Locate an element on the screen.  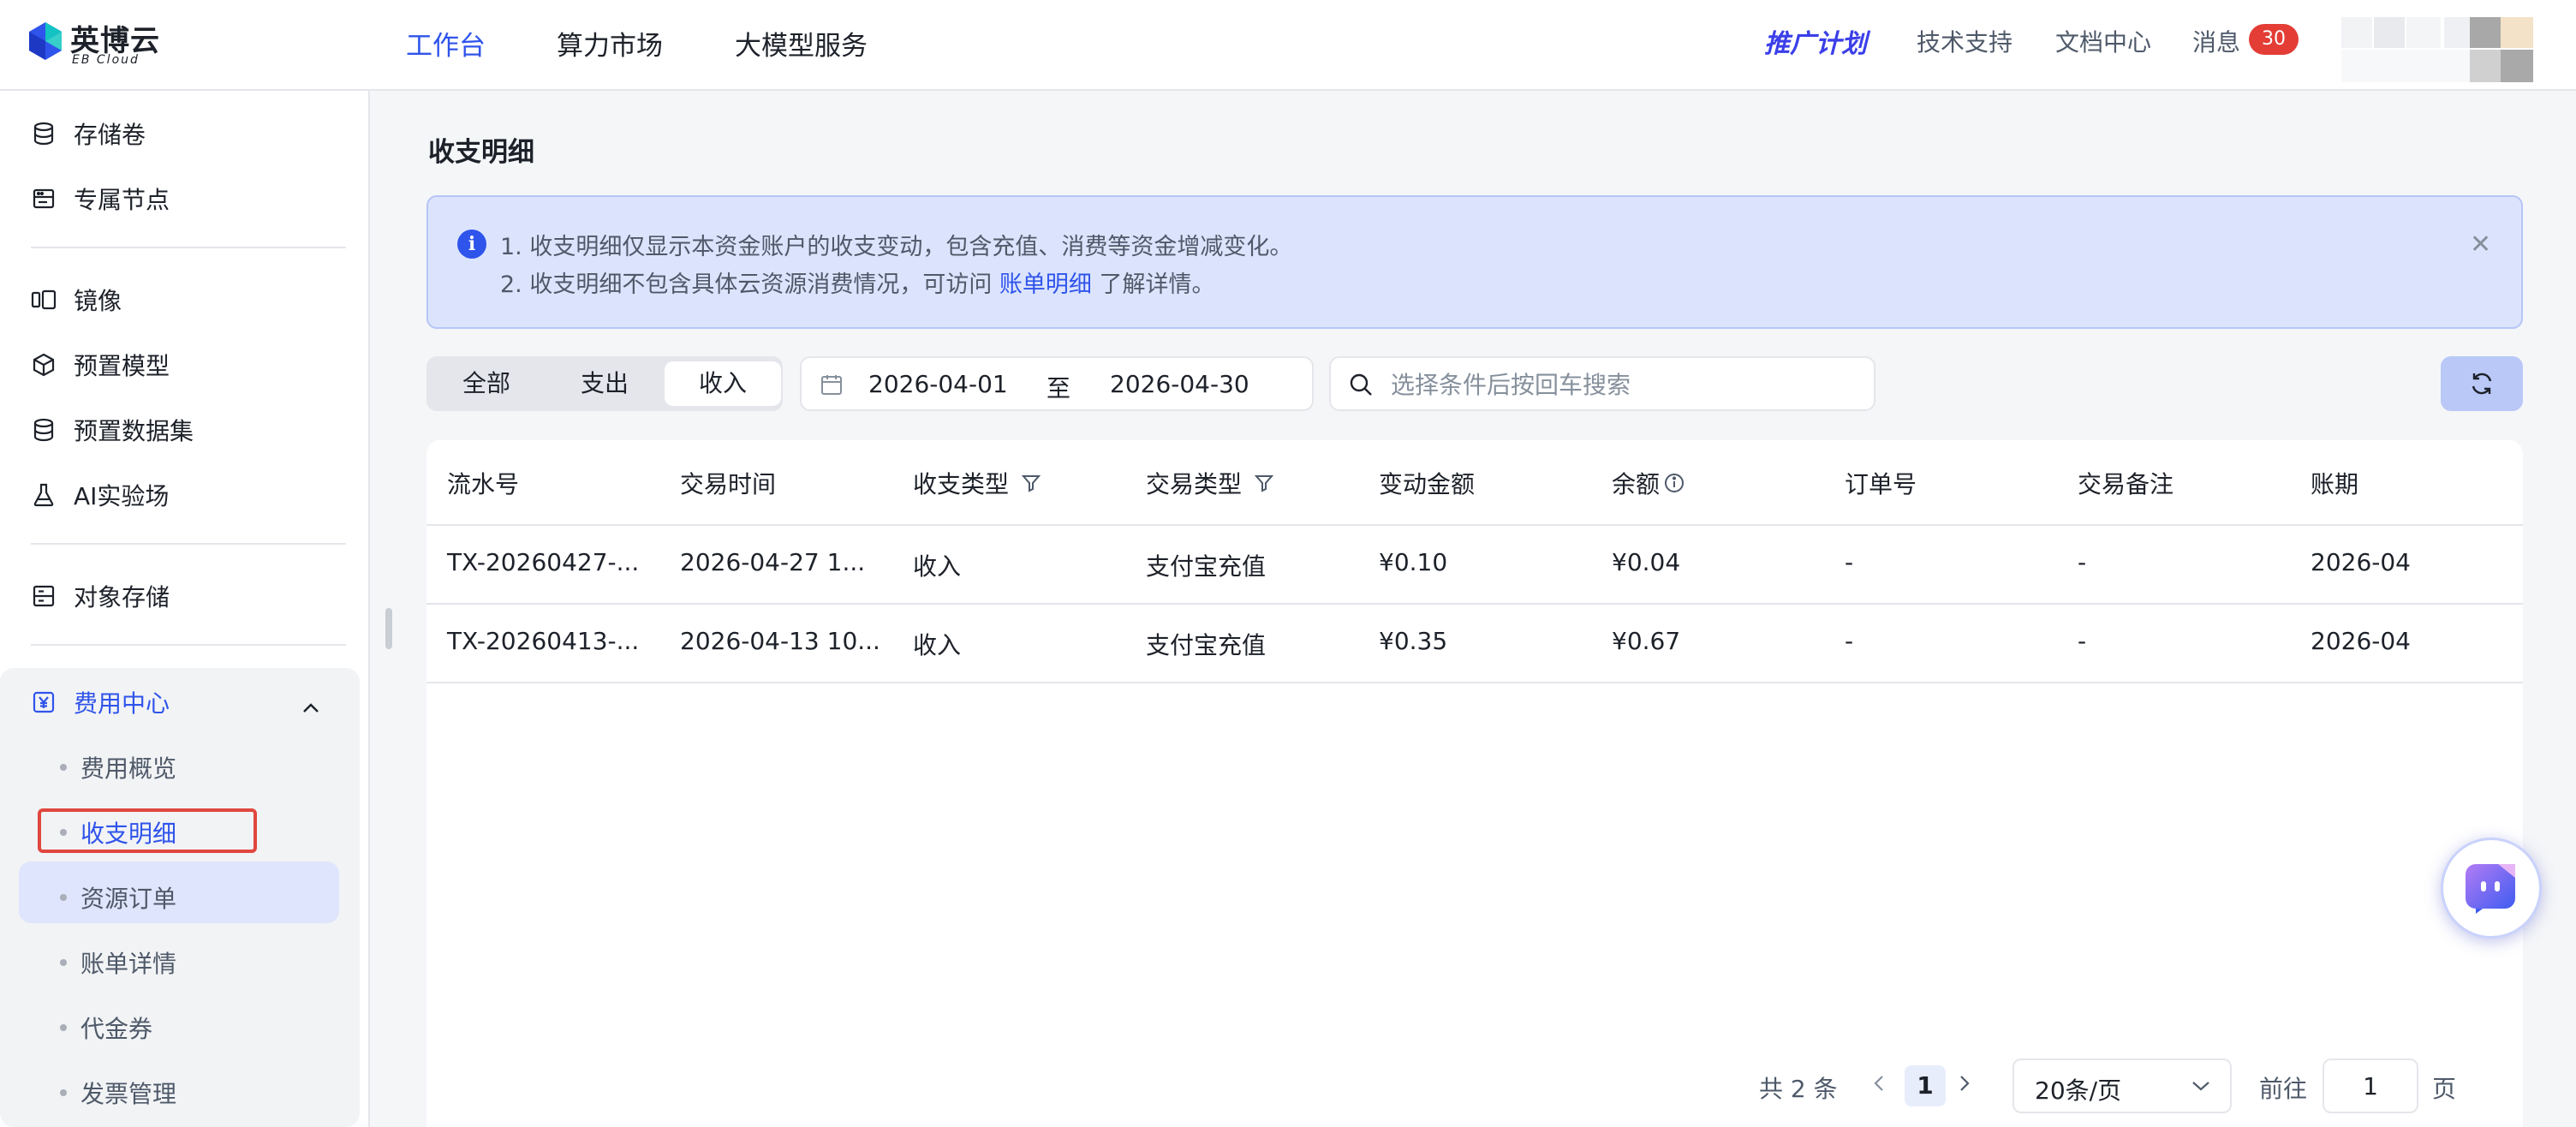
col-amount: 变动金额 is located at coordinates (1427, 484).